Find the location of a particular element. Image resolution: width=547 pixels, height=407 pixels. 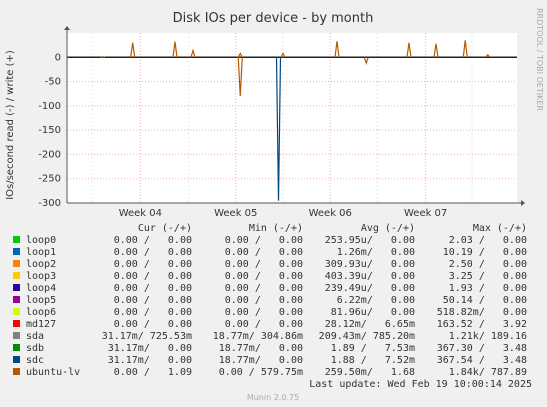

legend-series-name: loop0 is located at coordinates (41, 240).